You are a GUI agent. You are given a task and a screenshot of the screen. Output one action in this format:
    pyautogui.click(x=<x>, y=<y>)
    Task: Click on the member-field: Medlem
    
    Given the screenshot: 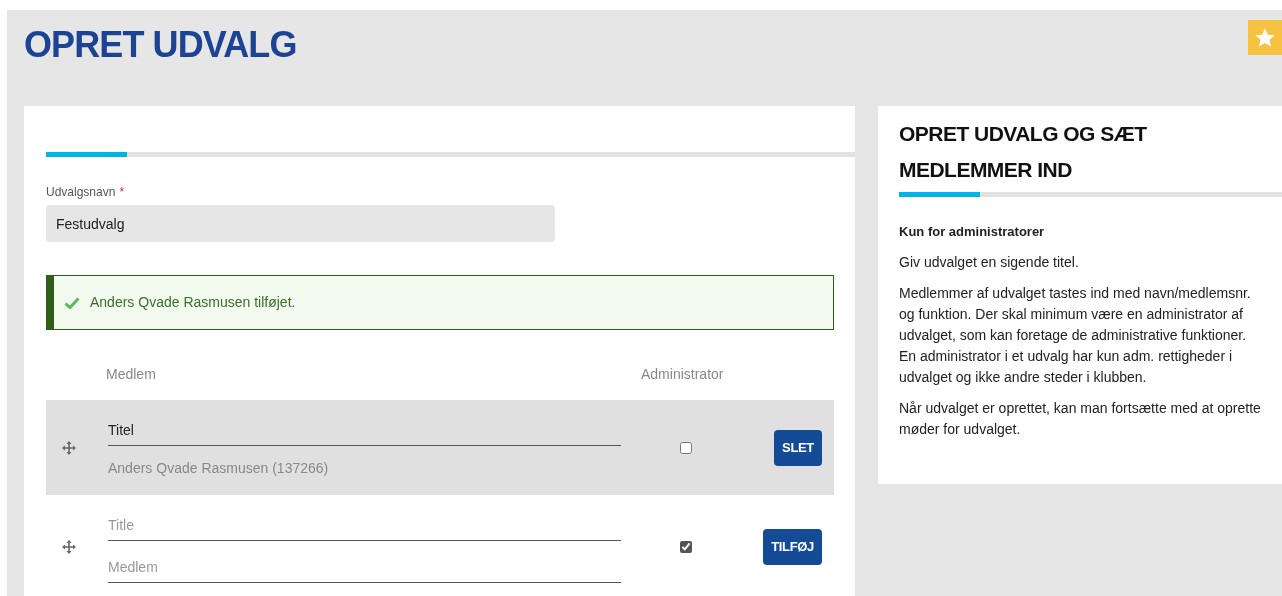 What is the action you would take?
    pyautogui.click(x=364, y=568)
    